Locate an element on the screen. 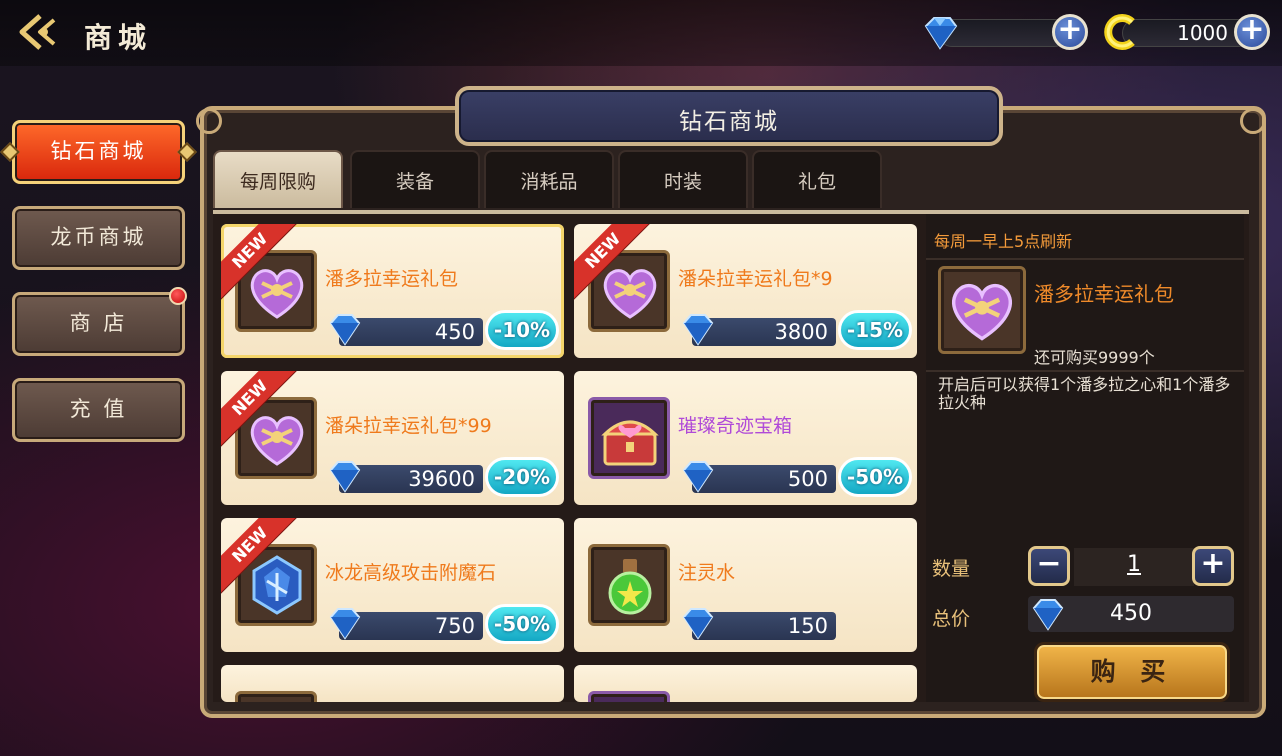 This screenshot has height=756, width=1282. discount-badge: -10% is located at coordinates (522, 330).